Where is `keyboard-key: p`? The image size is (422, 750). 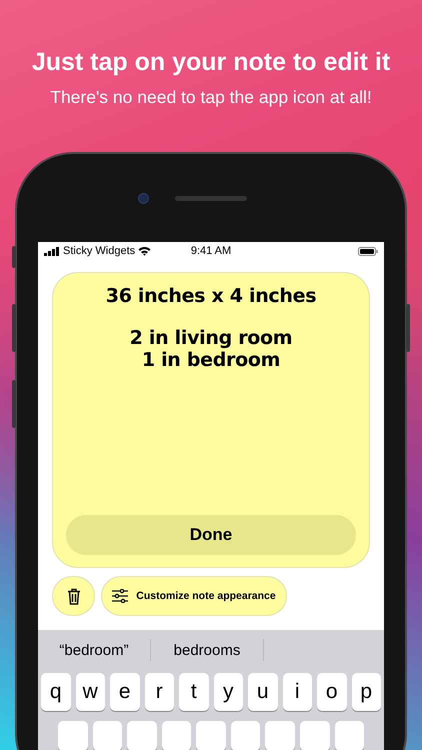 keyboard-key: p is located at coordinates (366, 692).